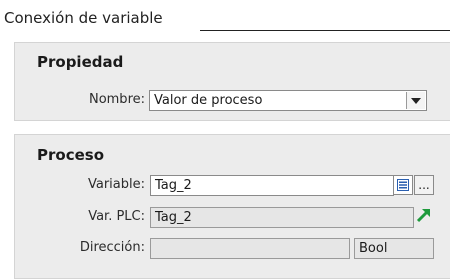  Describe the element at coordinates (80, 62) in the screenshot. I see `propiedad-title: Propiedad` at that location.